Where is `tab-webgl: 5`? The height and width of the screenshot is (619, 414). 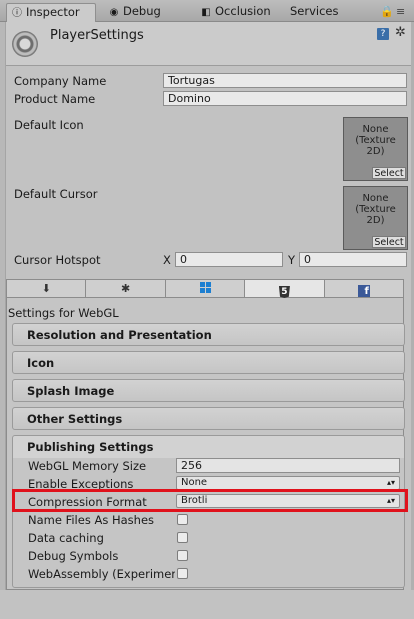 tab-webgl: 5 is located at coordinates (285, 289).